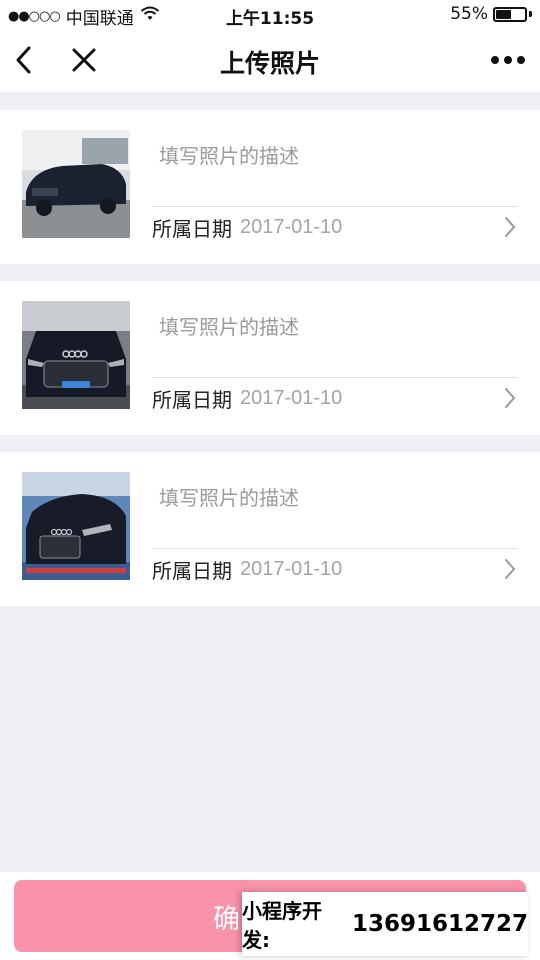 The width and height of the screenshot is (540, 960). I want to click on status-right: 55%, so click(491, 14).